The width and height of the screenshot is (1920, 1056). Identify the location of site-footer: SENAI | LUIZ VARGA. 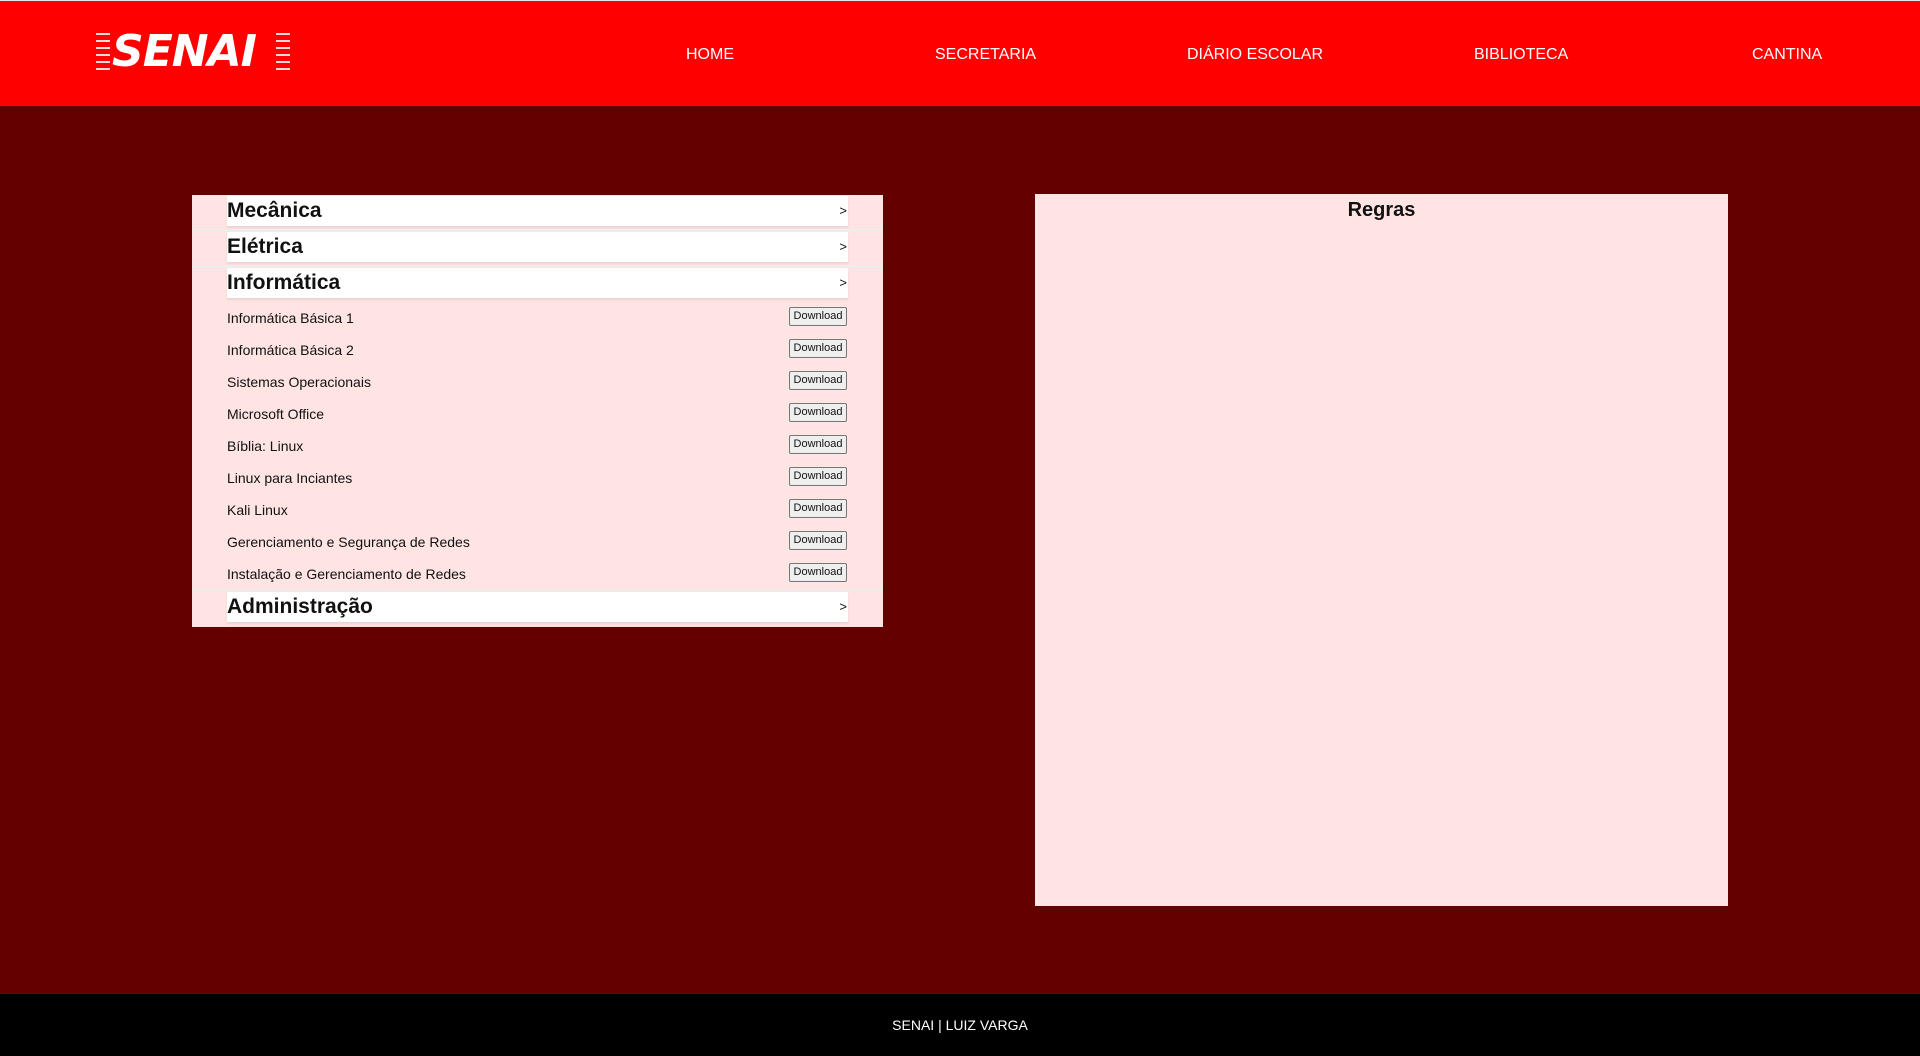
(960, 1025).